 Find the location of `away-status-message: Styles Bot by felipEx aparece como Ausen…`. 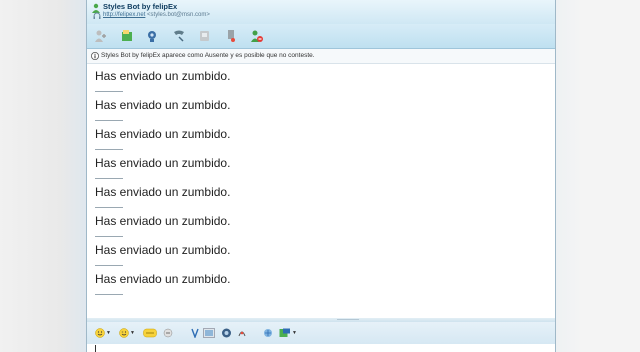

away-status-message: Styles Bot by felipEx aparece como Ausen… is located at coordinates (208, 55).